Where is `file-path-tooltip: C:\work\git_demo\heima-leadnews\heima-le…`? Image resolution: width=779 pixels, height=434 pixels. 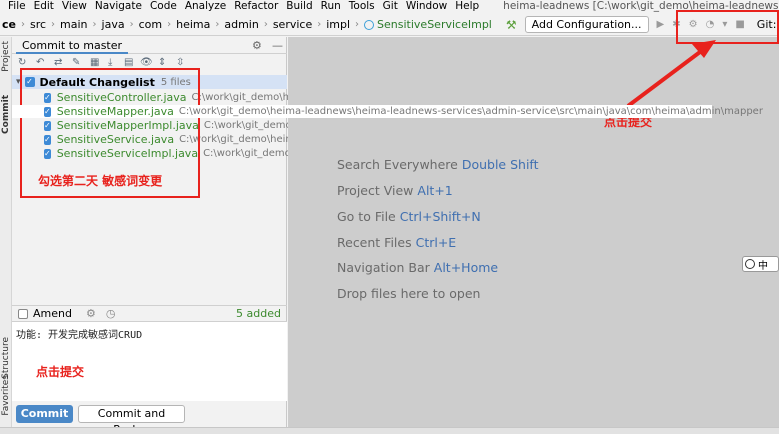
file-path-tooltip: C:\work\git_demo\heima-leadnews\heima-le… is located at coordinates (470, 111).